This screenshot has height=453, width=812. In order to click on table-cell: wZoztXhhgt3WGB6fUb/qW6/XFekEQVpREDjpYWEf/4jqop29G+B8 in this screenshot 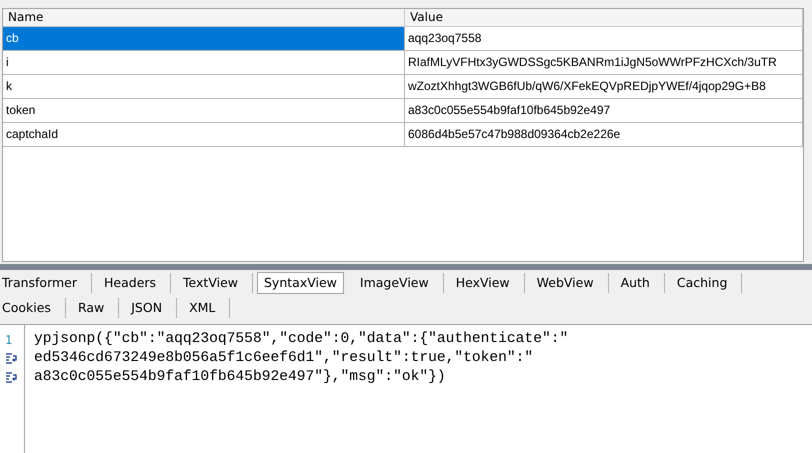, I will do `click(604, 87)`.